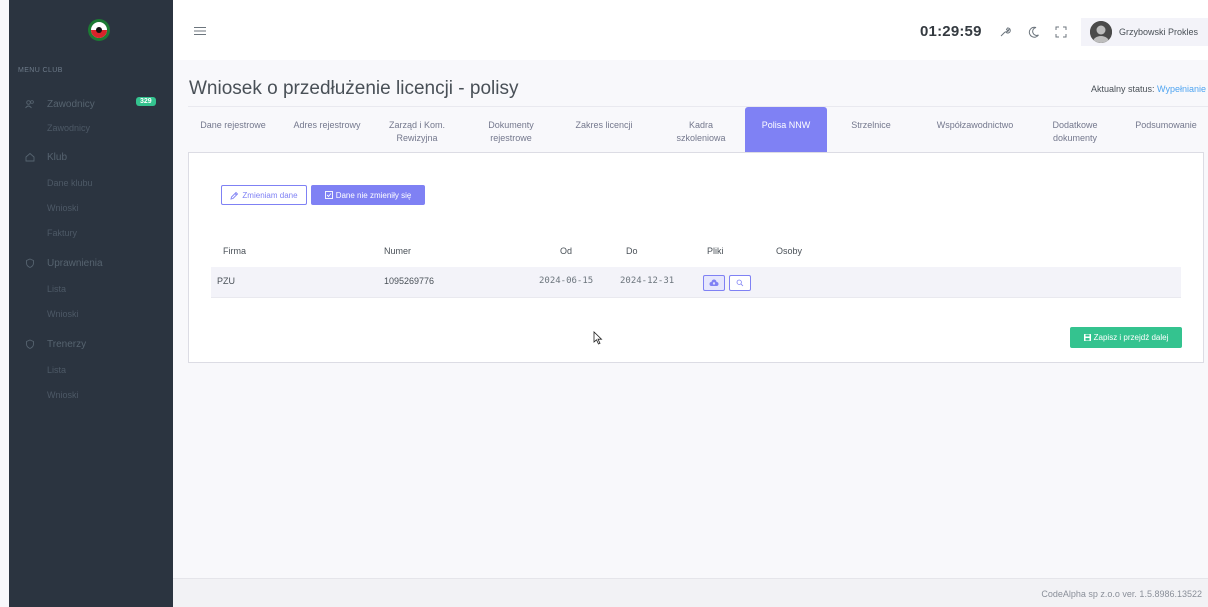 This screenshot has height=607, width=1208. I want to click on sidebar-item-label: Trenerzy, so click(67, 344).